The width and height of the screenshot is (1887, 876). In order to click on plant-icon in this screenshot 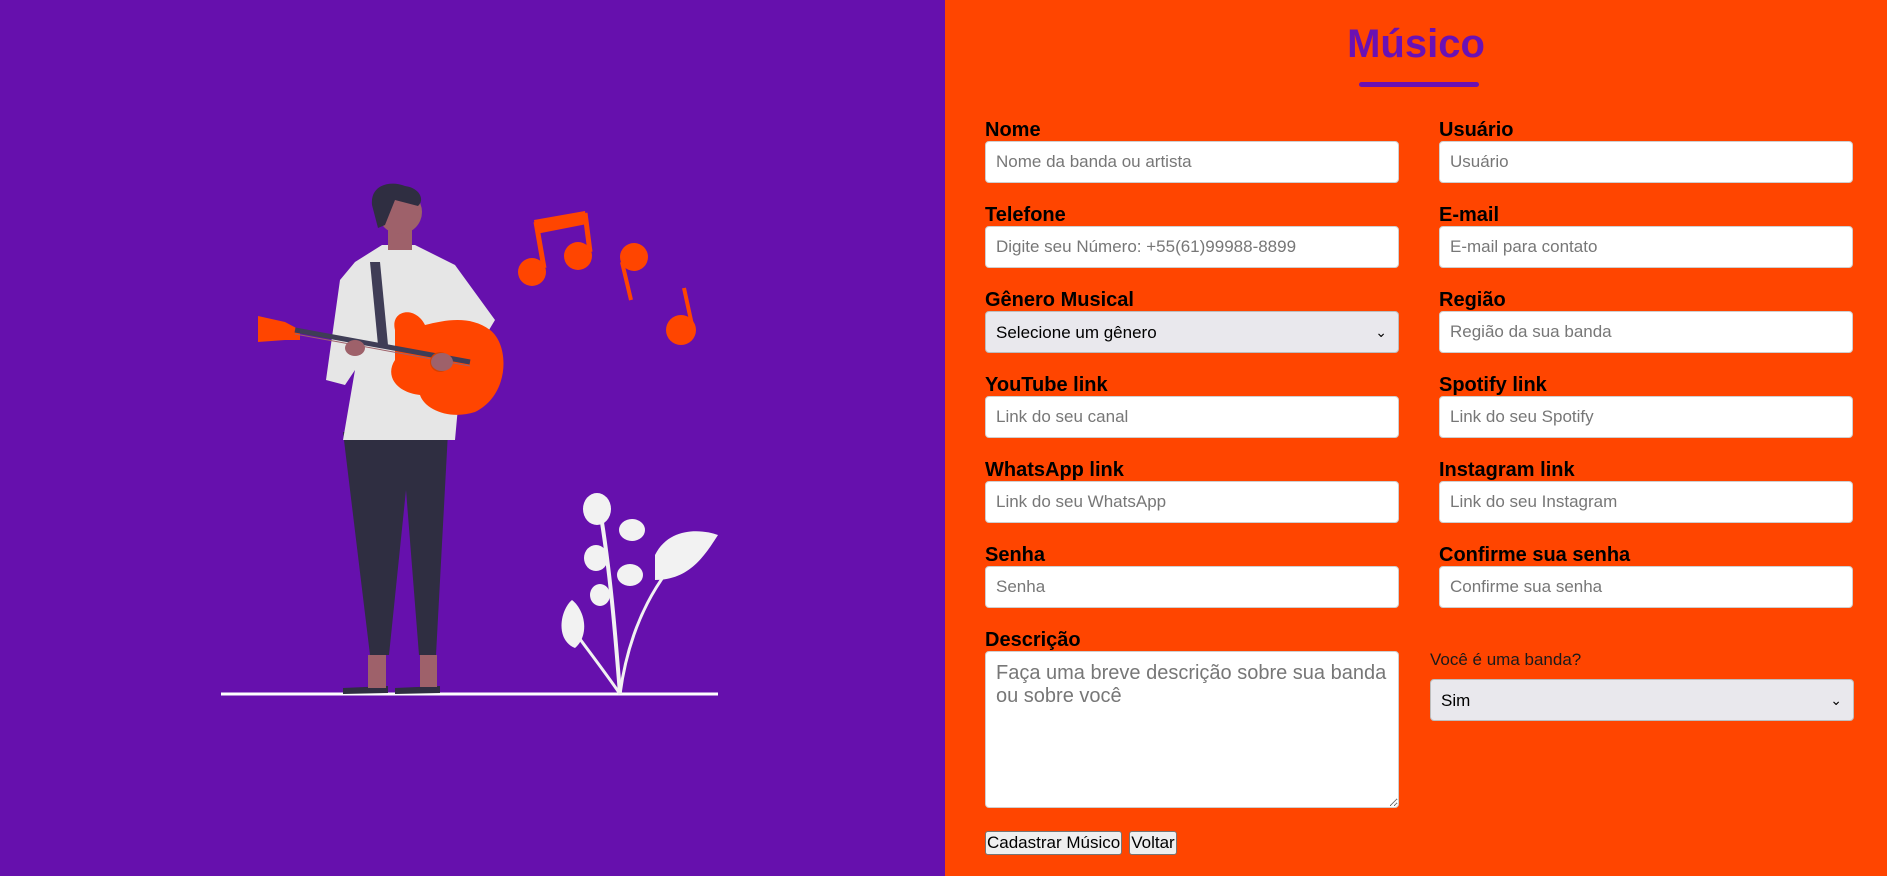, I will do `click(639, 594)`.